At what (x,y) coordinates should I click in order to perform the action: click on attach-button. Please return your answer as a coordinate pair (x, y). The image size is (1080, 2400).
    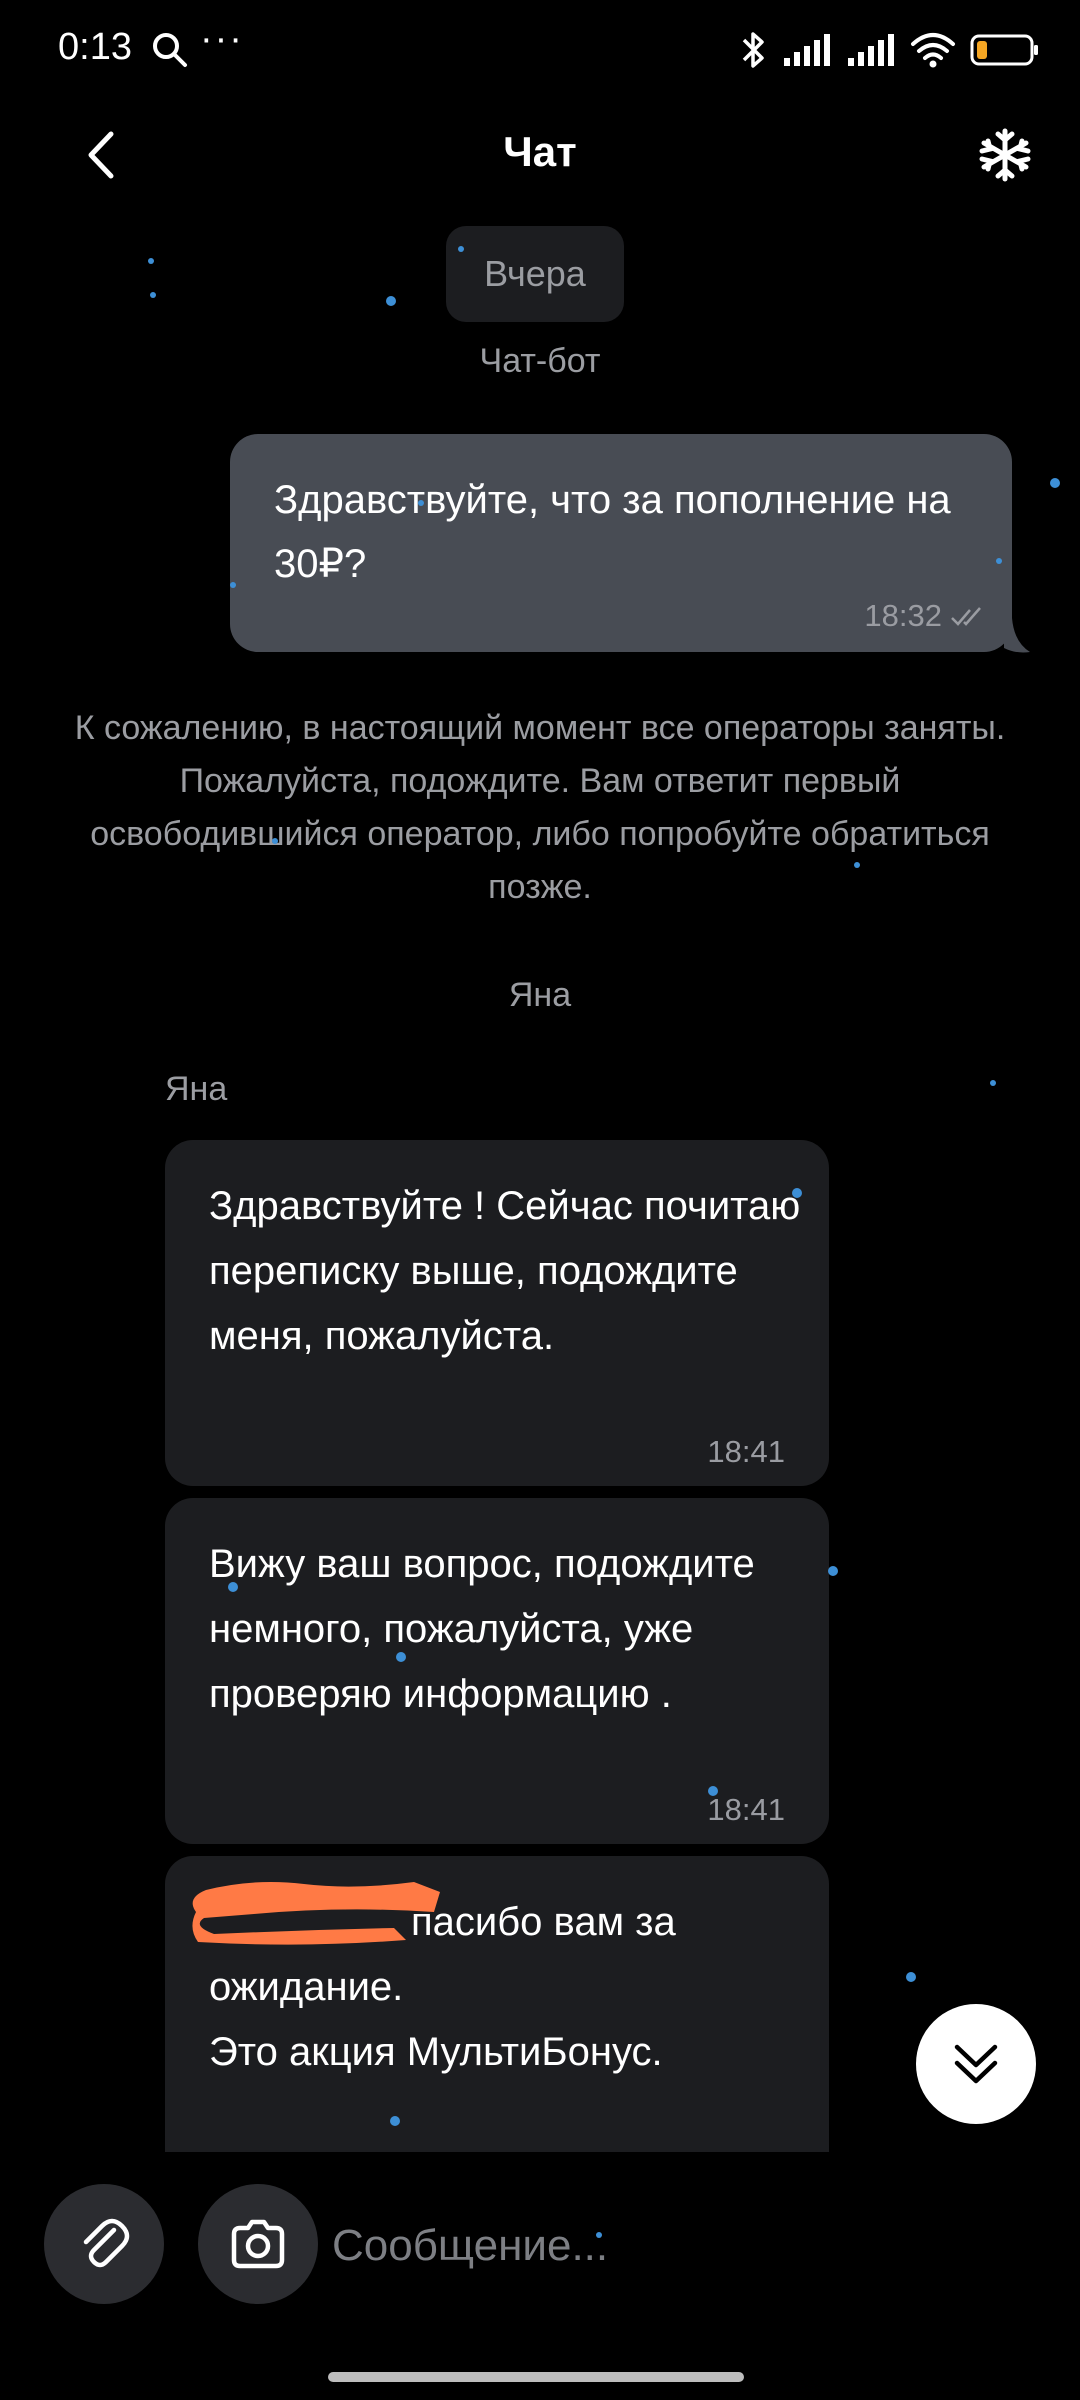
    Looking at the image, I should click on (104, 2244).